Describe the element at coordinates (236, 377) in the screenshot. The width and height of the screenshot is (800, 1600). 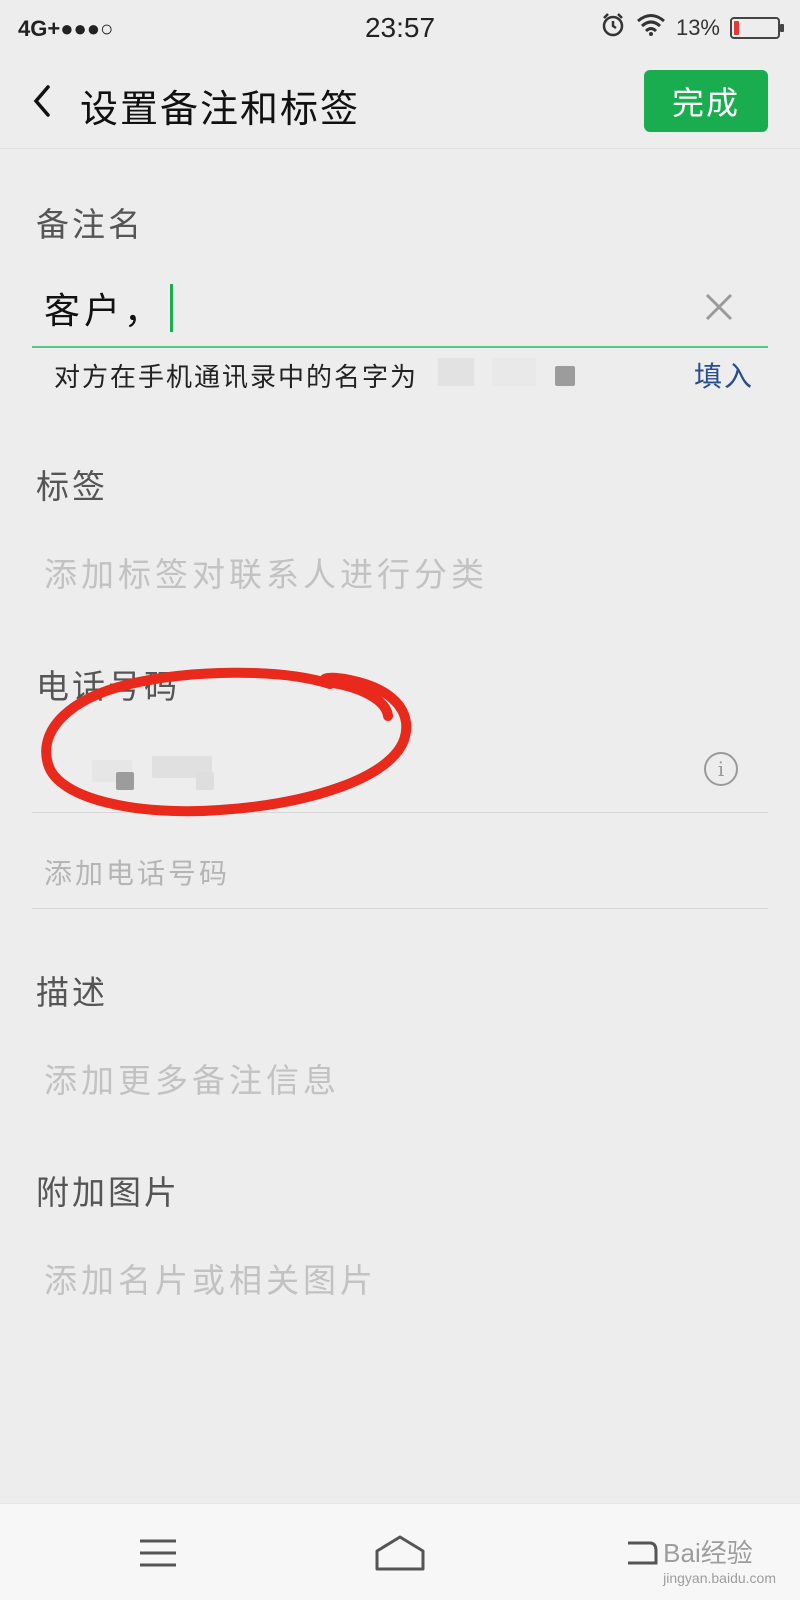
I see `hint-text: 对方在手机通讯录中的名字为` at that location.